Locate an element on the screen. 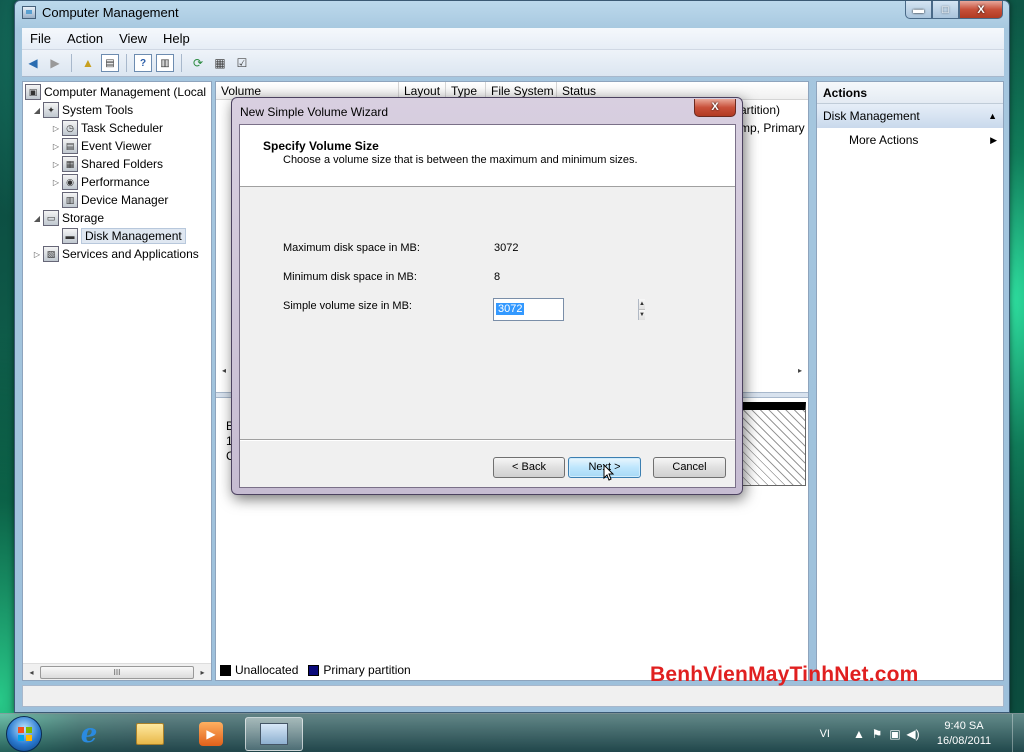  menu-action: Action is located at coordinates (85, 38).